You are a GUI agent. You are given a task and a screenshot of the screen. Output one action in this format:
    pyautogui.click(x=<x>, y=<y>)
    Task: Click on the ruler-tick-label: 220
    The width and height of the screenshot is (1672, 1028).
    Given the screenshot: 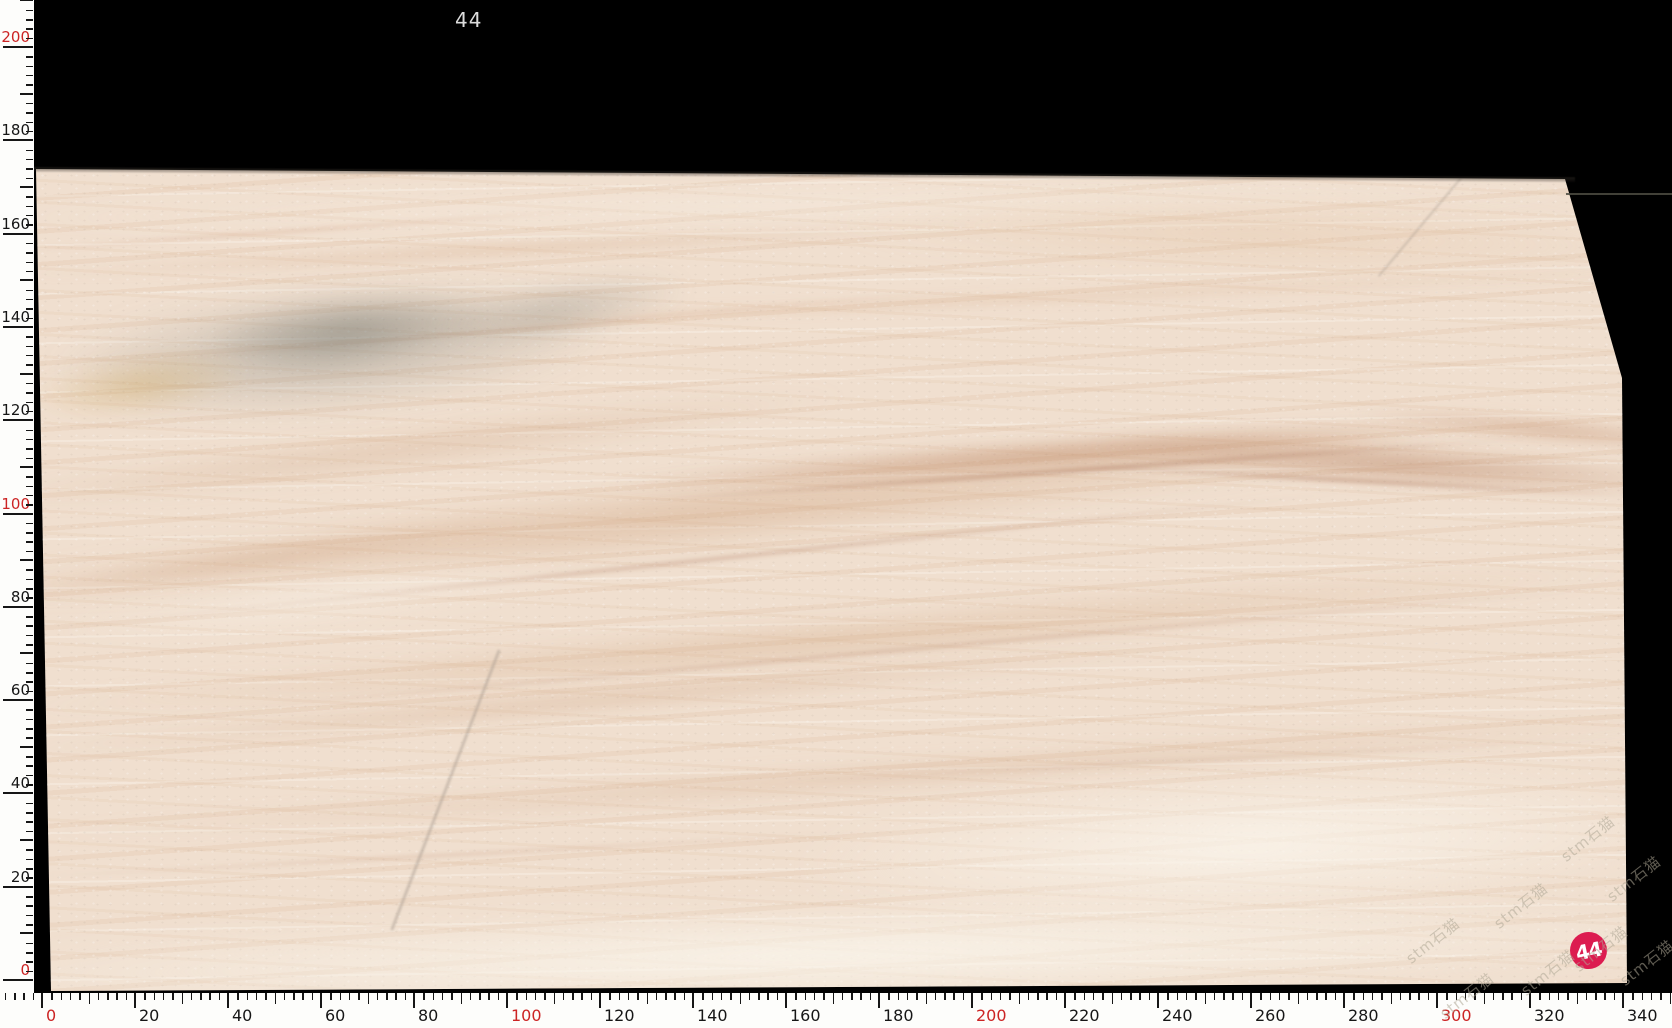 What is the action you would take?
    pyautogui.click(x=1084, y=1015)
    